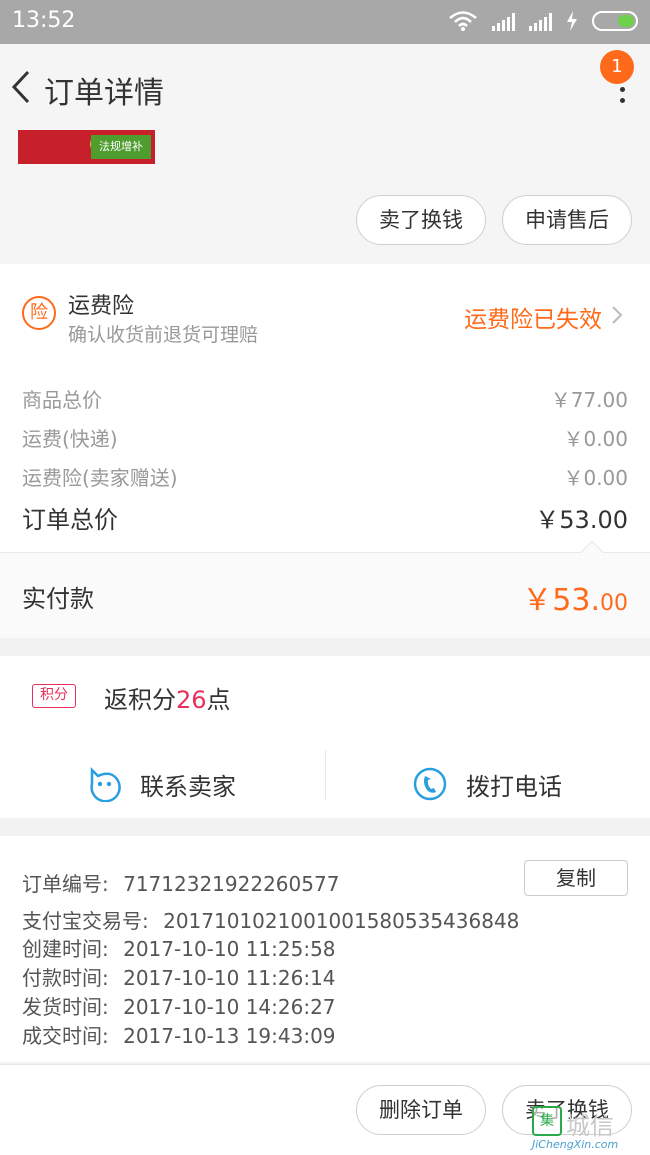 The image size is (650, 1155). What do you see at coordinates (592, 547) in the screenshot?
I see `pointer-caret-icon` at bounding box center [592, 547].